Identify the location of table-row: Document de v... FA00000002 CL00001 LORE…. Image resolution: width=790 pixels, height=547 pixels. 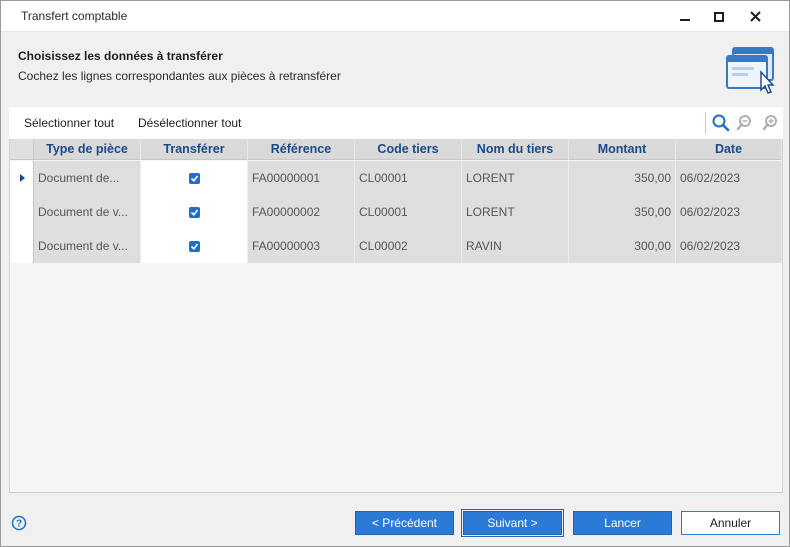
(396, 212).